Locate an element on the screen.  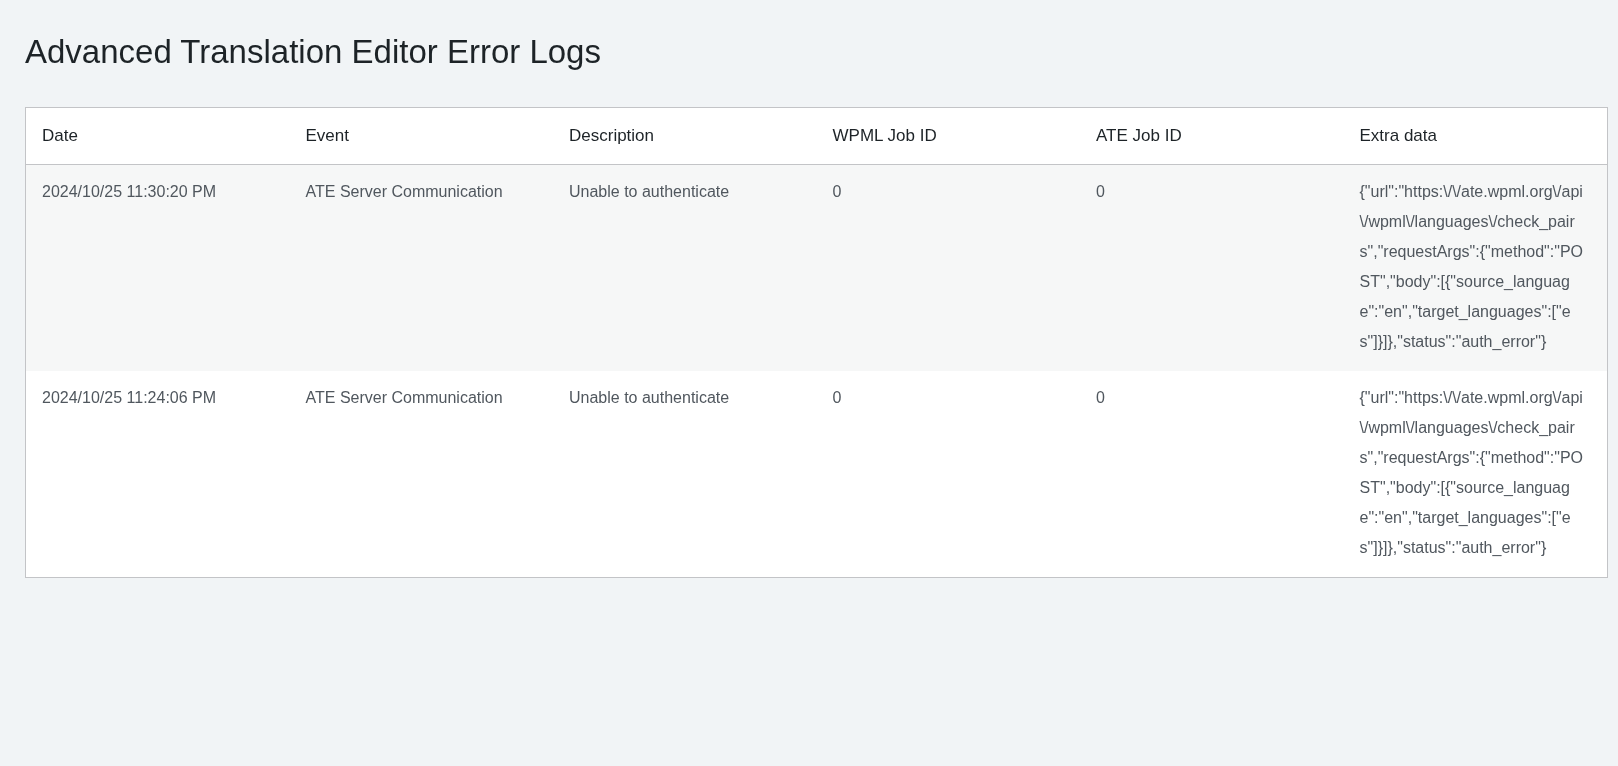
column-header: Extra data is located at coordinates (1398, 135).